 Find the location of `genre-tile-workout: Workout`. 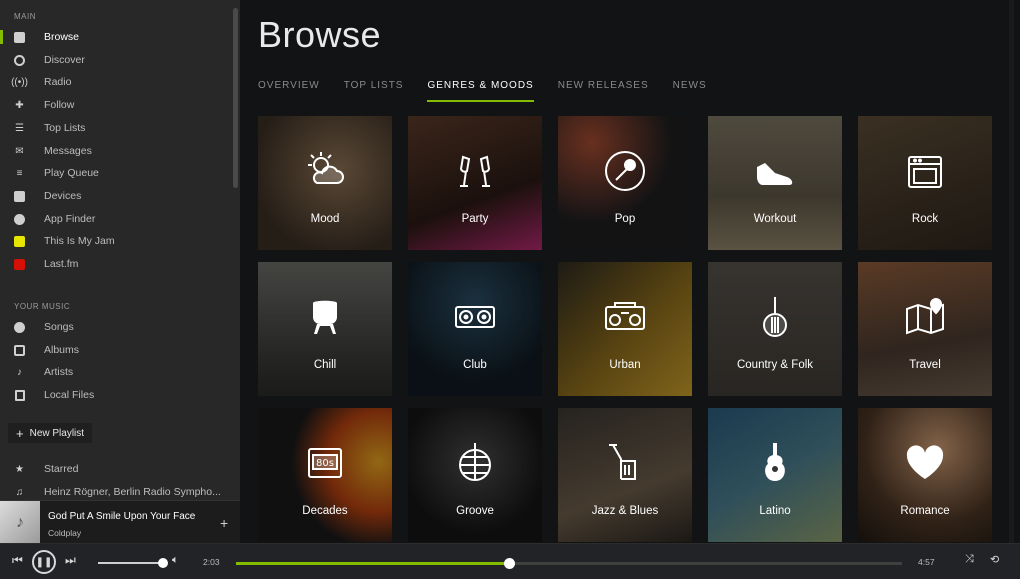

genre-tile-workout: Workout is located at coordinates (775, 183).